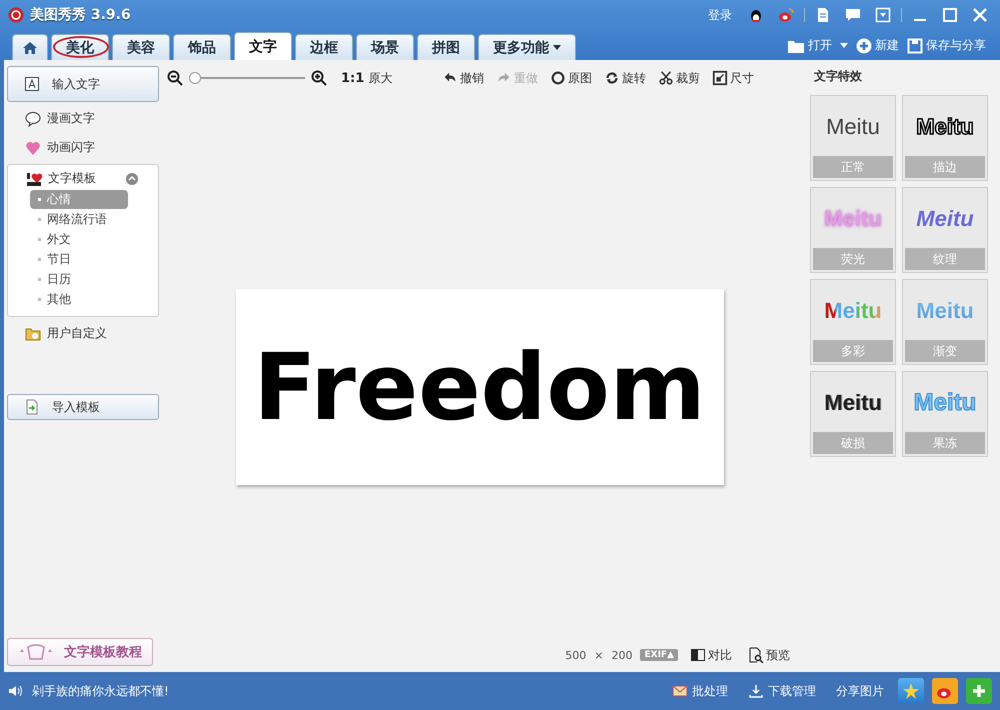 The image size is (1000, 710). I want to click on weibo-button, so click(945, 691).